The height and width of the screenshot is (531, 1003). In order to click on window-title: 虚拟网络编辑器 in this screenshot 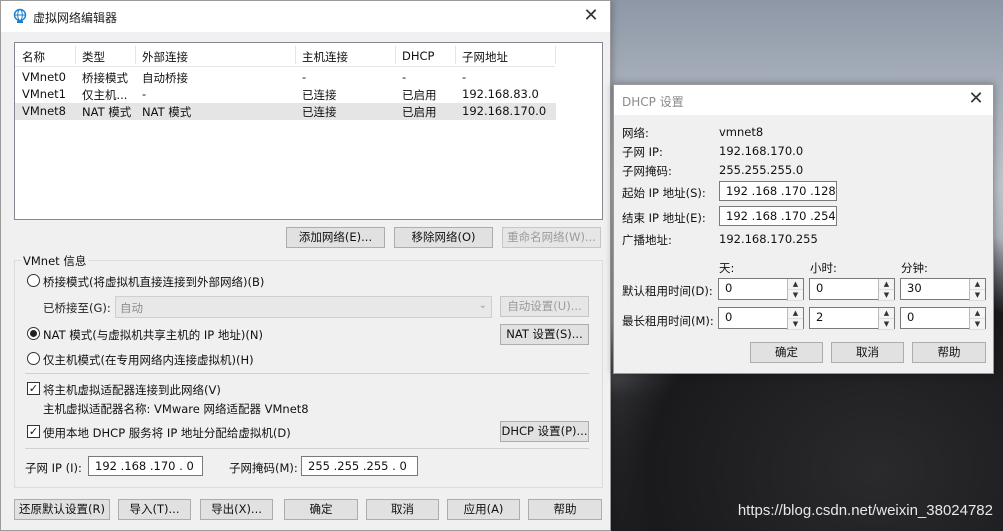, I will do `click(75, 18)`.